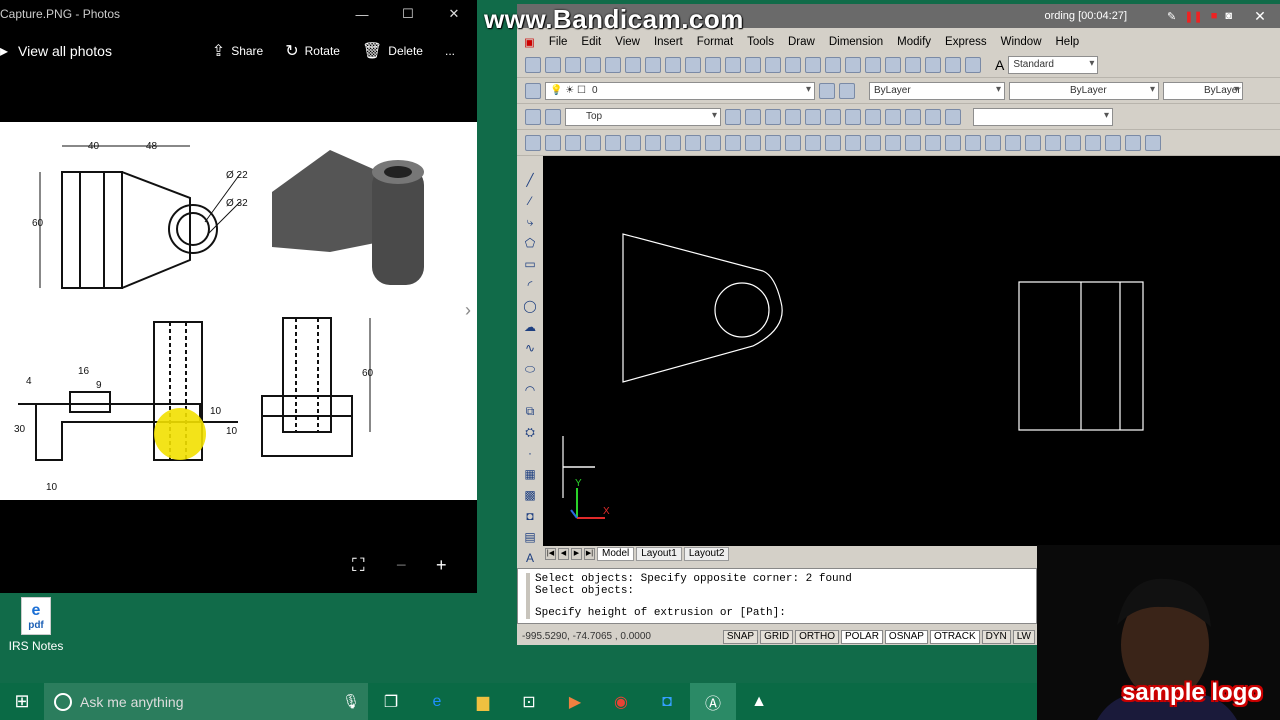 This screenshot has height=720, width=1280. What do you see at coordinates (913, 142) in the screenshot?
I see `3d-rotate-icon` at bounding box center [913, 142].